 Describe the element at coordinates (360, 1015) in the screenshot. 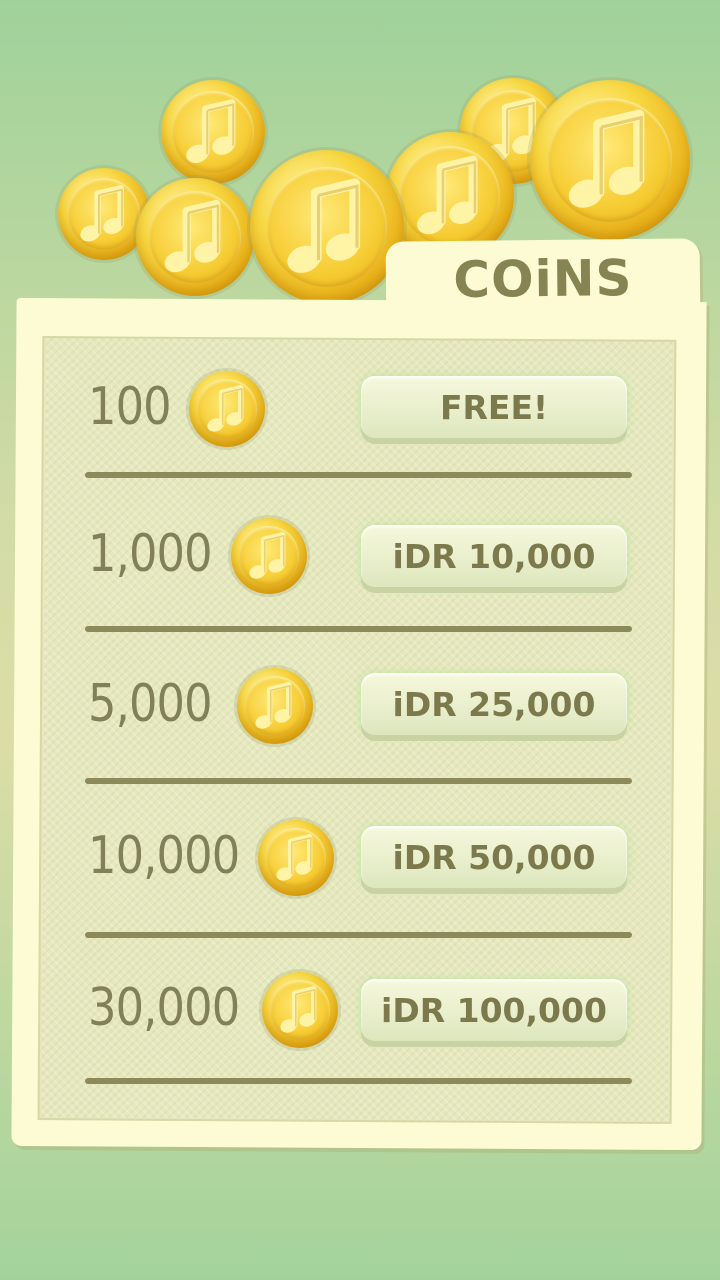

I see `coin-package-row: 30,000 iDR 100,000` at that location.